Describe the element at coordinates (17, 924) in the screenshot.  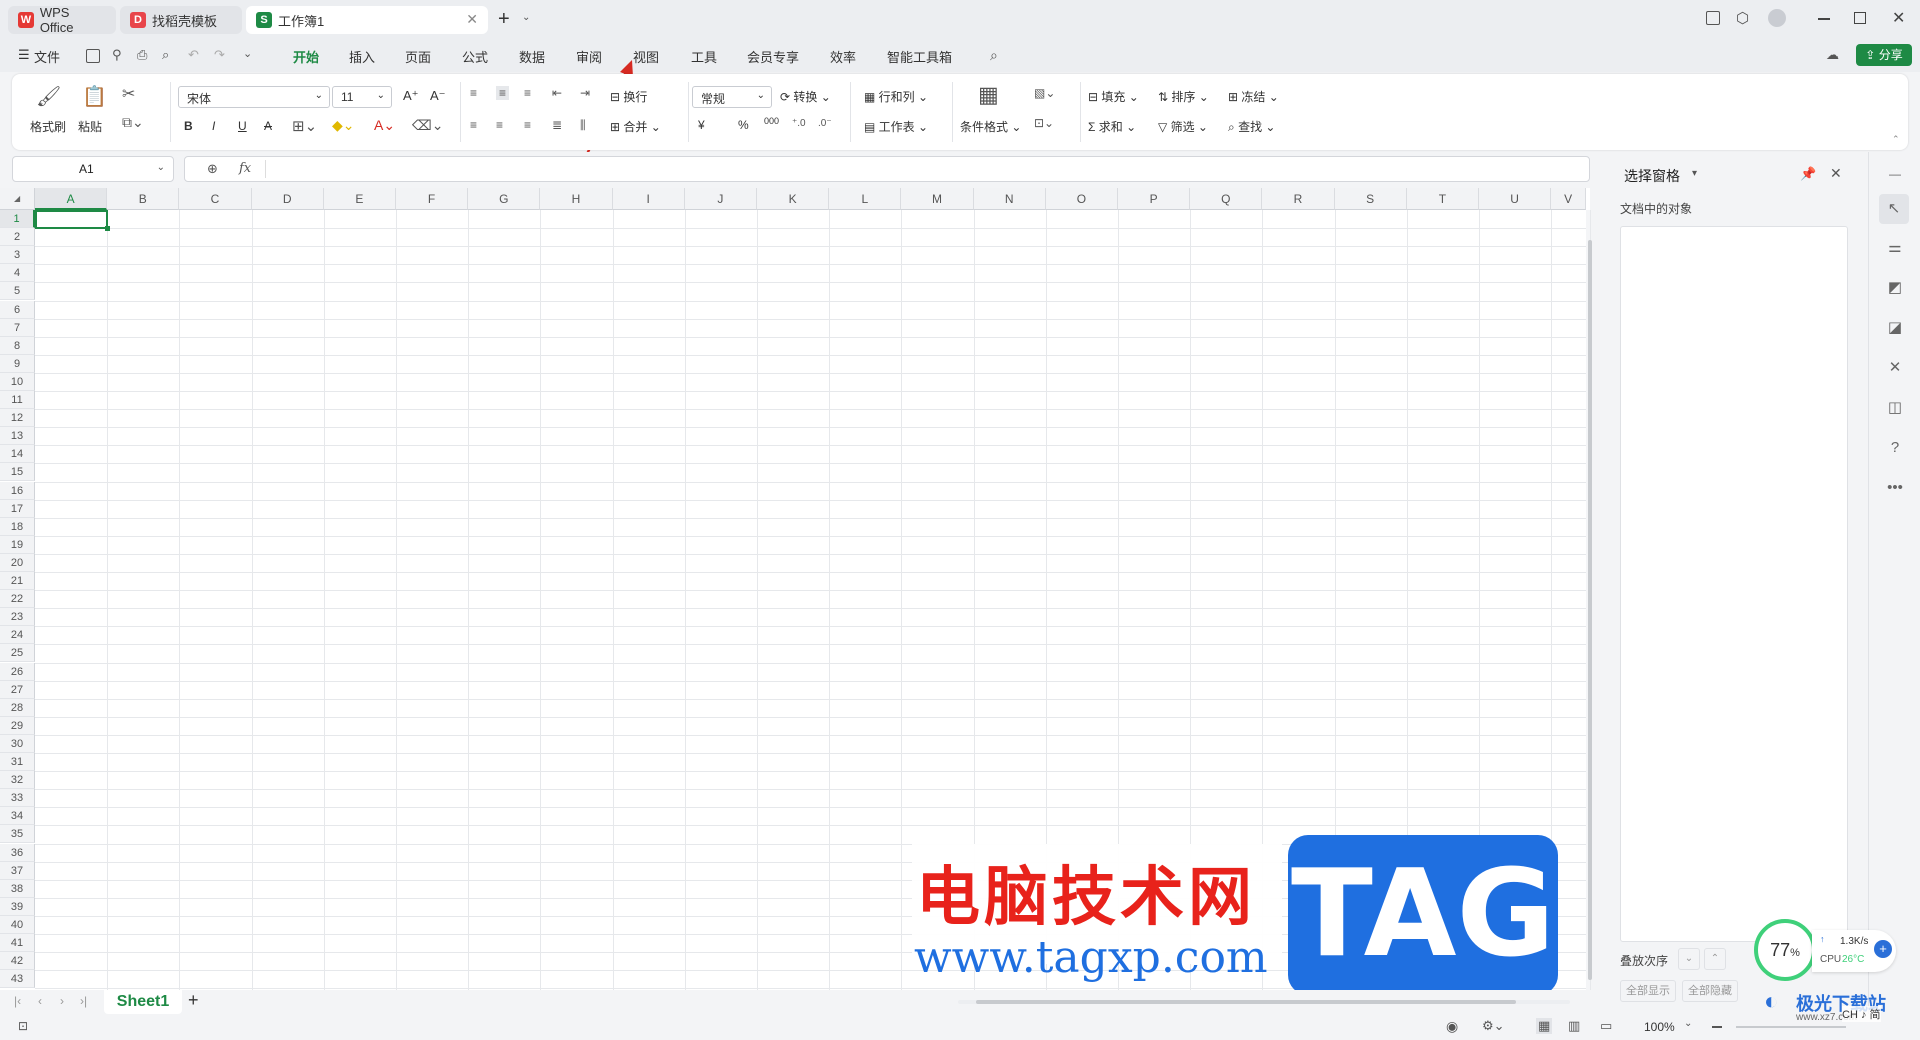
I see `row-header: 40` at that location.